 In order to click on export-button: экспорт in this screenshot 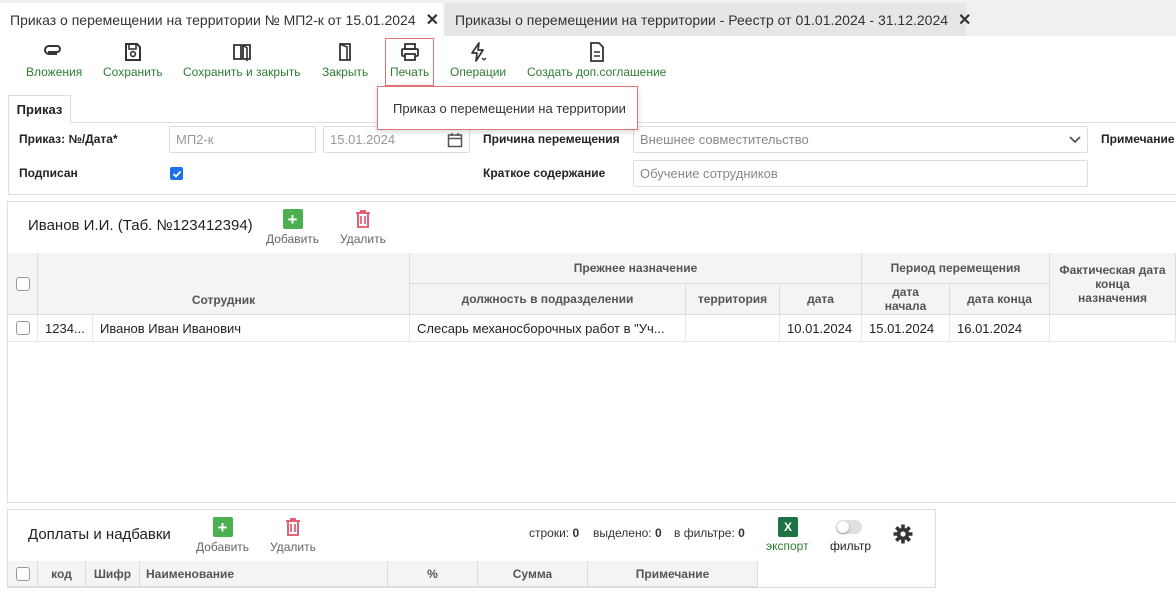, I will do `click(787, 546)`.